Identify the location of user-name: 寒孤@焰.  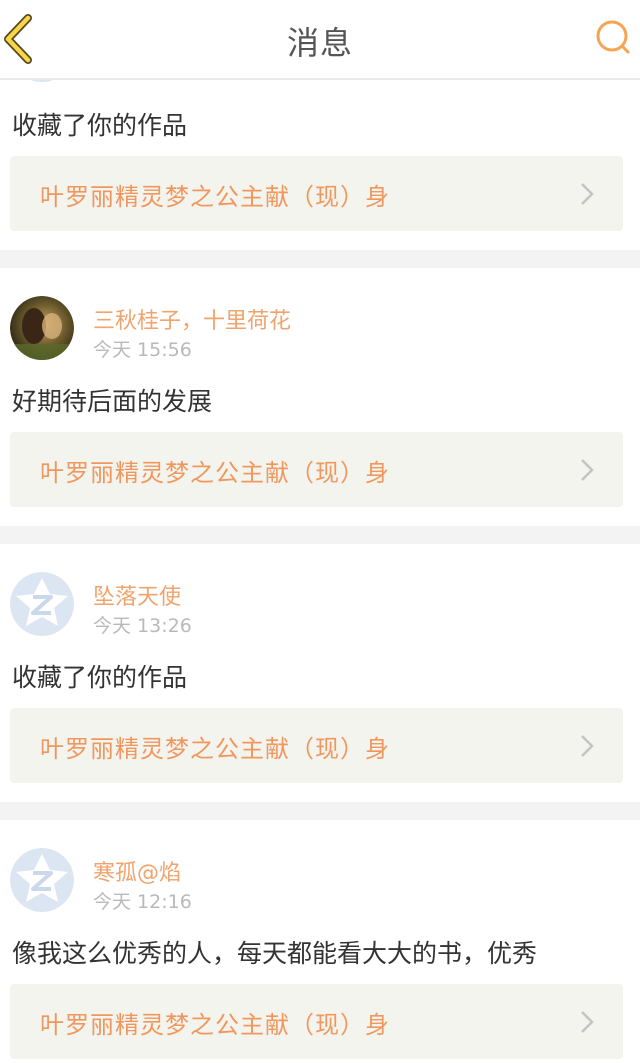
(137, 871).